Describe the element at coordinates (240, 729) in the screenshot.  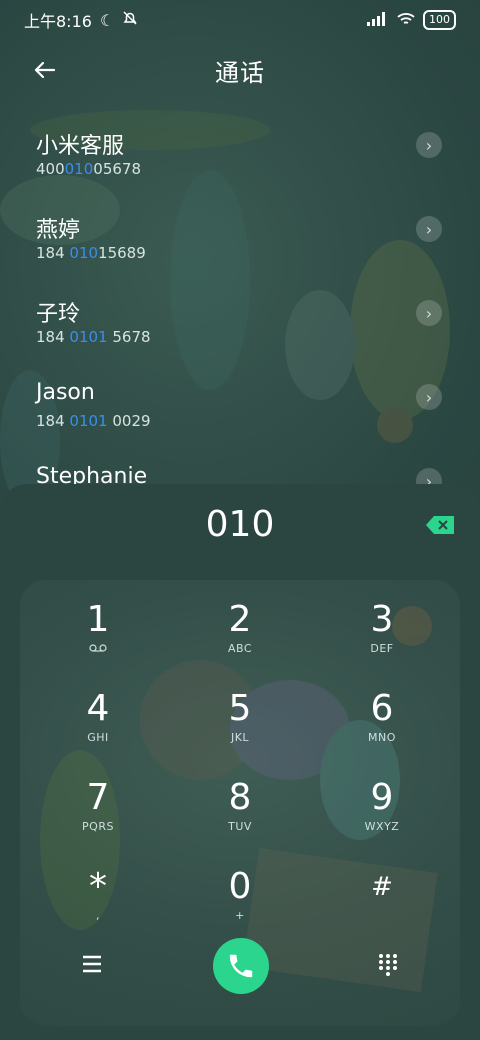
I see `key-5: 5 JKL` at that location.